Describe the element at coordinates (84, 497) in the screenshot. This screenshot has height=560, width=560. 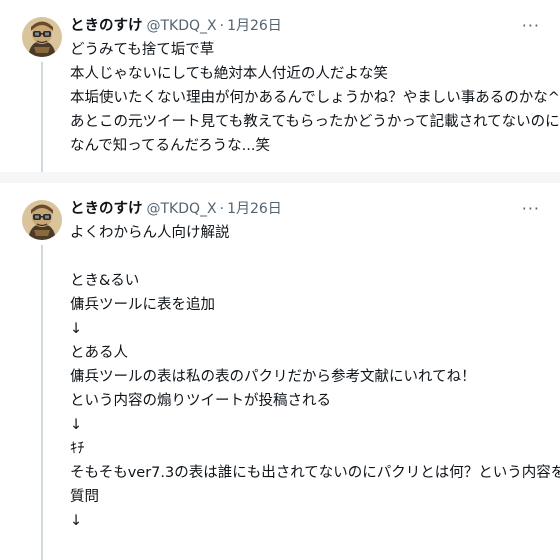
I see `tweet-line: 質問` at that location.